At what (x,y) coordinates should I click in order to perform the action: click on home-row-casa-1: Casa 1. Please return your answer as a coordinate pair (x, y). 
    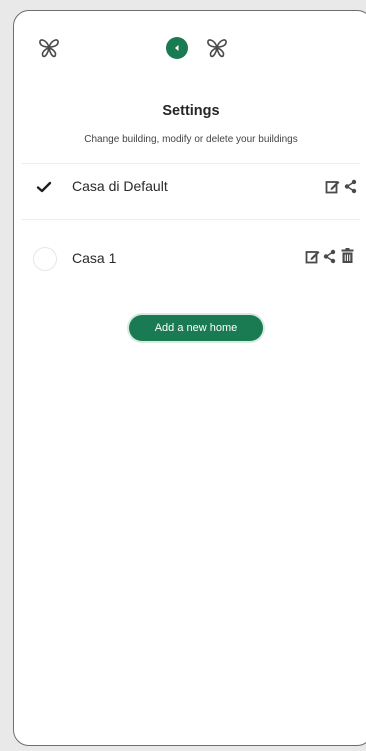
    Looking at the image, I should click on (190, 259).